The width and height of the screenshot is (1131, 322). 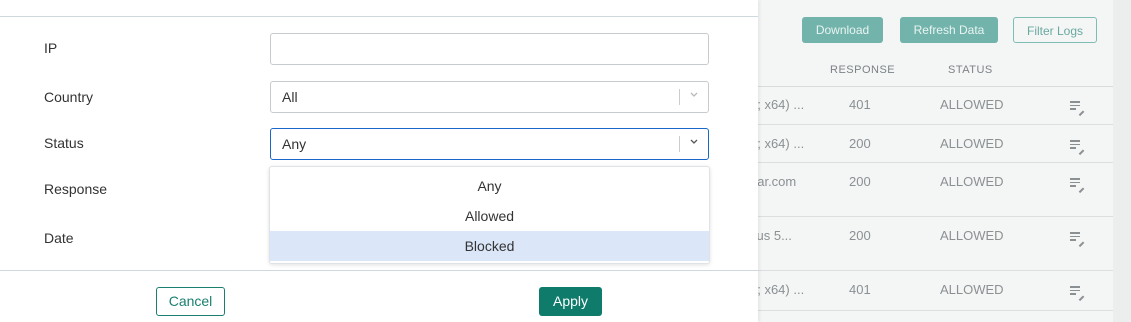 What do you see at coordinates (931, 190) in the screenshot?
I see `table-row: ear.com 200 ALLOWED` at bounding box center [931, 190].